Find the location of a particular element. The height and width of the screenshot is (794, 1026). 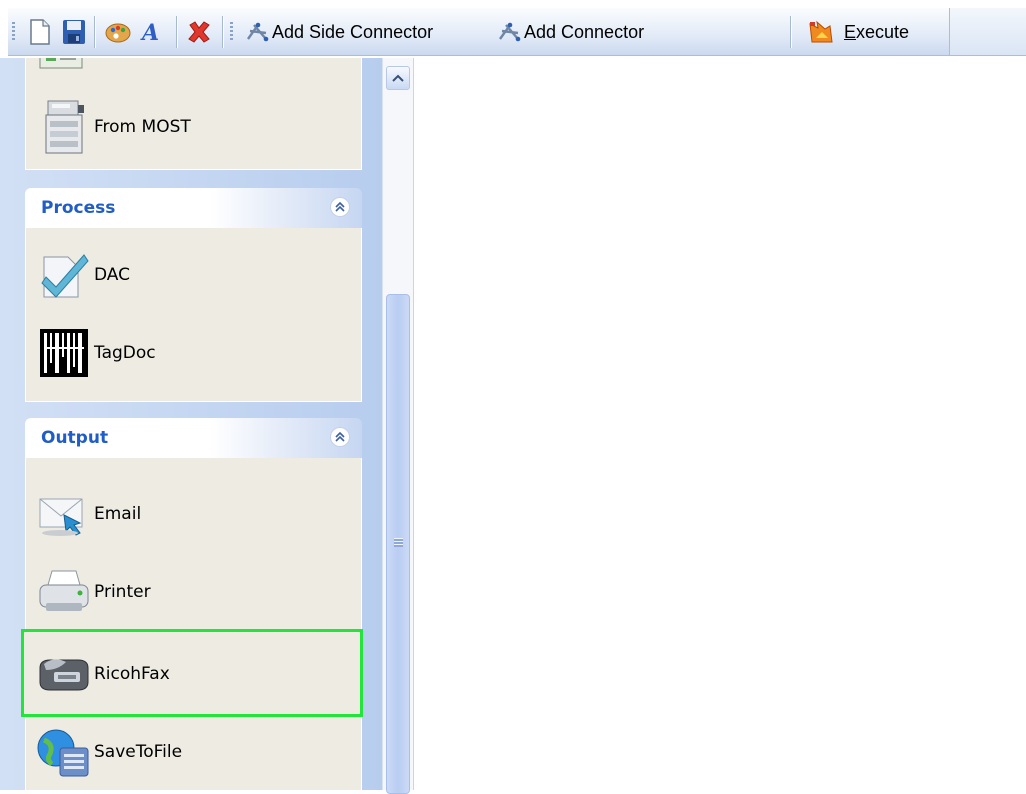

toolbox-item-label: Email is located at coordinates (118, 514).